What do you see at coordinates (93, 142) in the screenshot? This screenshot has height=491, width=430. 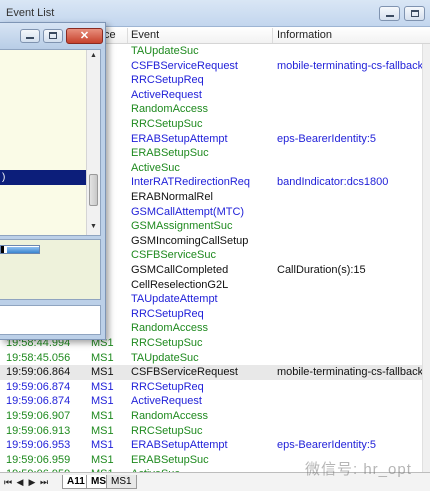 I see `dialog-list-scrollbar: ▲ ▼` at bounding box center [93, 142].